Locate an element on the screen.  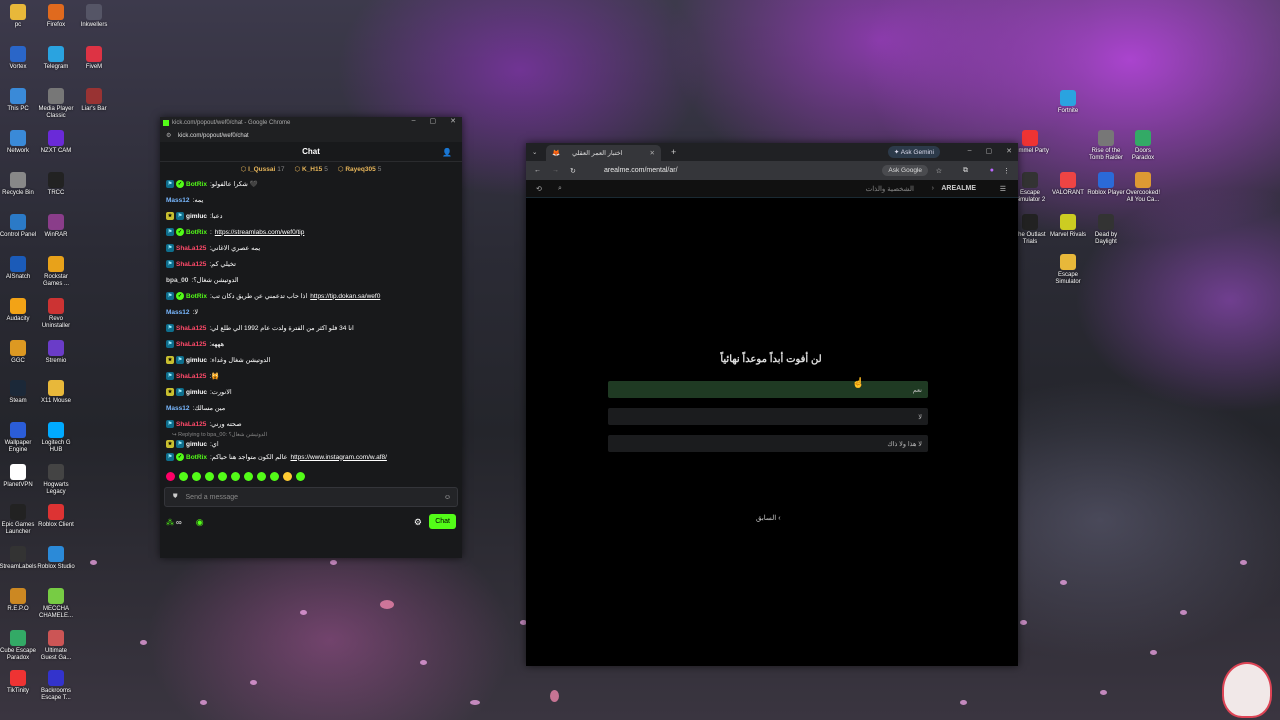
leaderboard-entry: ⬡ l_Qussai 17 is located at coordinates (263, 169).